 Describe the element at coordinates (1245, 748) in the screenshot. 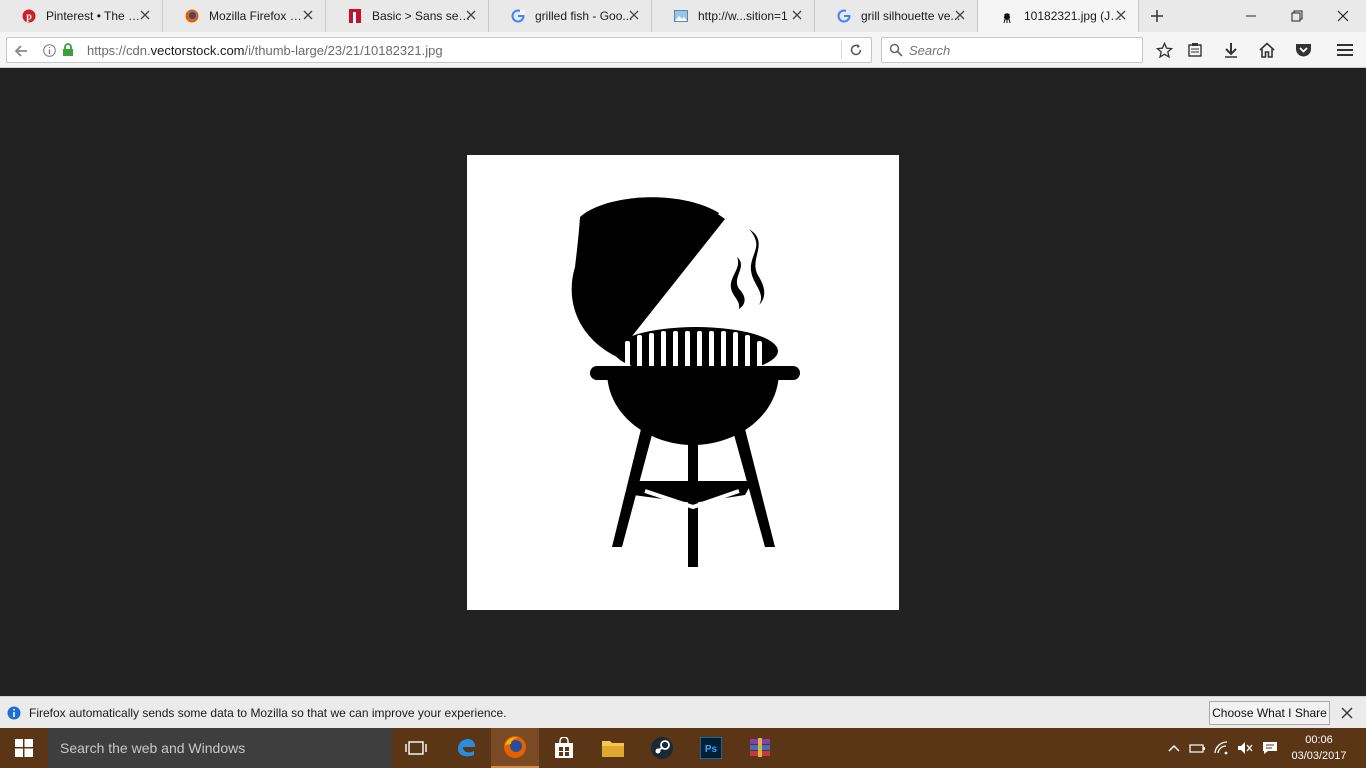

I see `volume-muted-icon` at that location.